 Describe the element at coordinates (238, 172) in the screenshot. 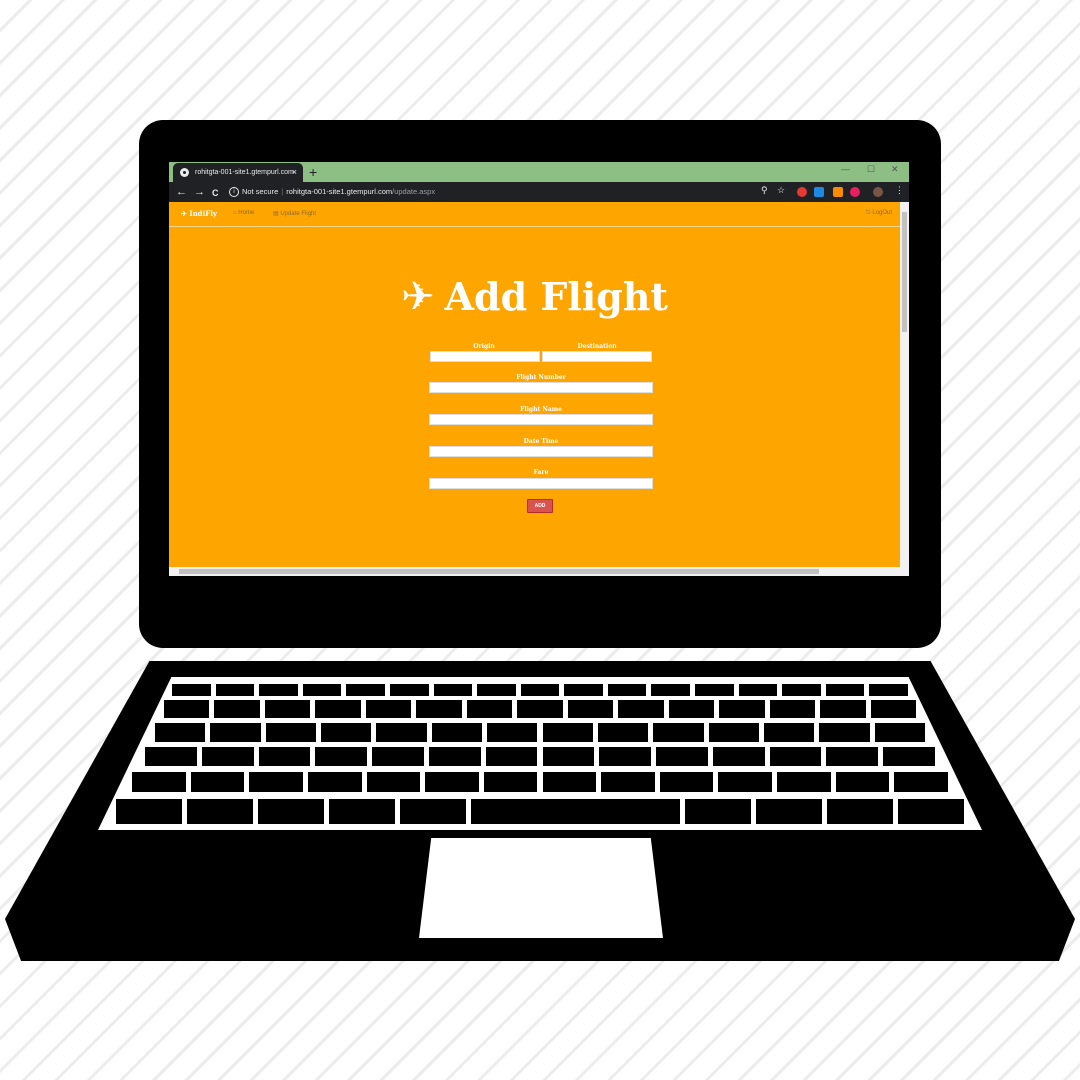

I see `browser-tab: rohitgta-001-site1.gtempurl.com ×` at that location.